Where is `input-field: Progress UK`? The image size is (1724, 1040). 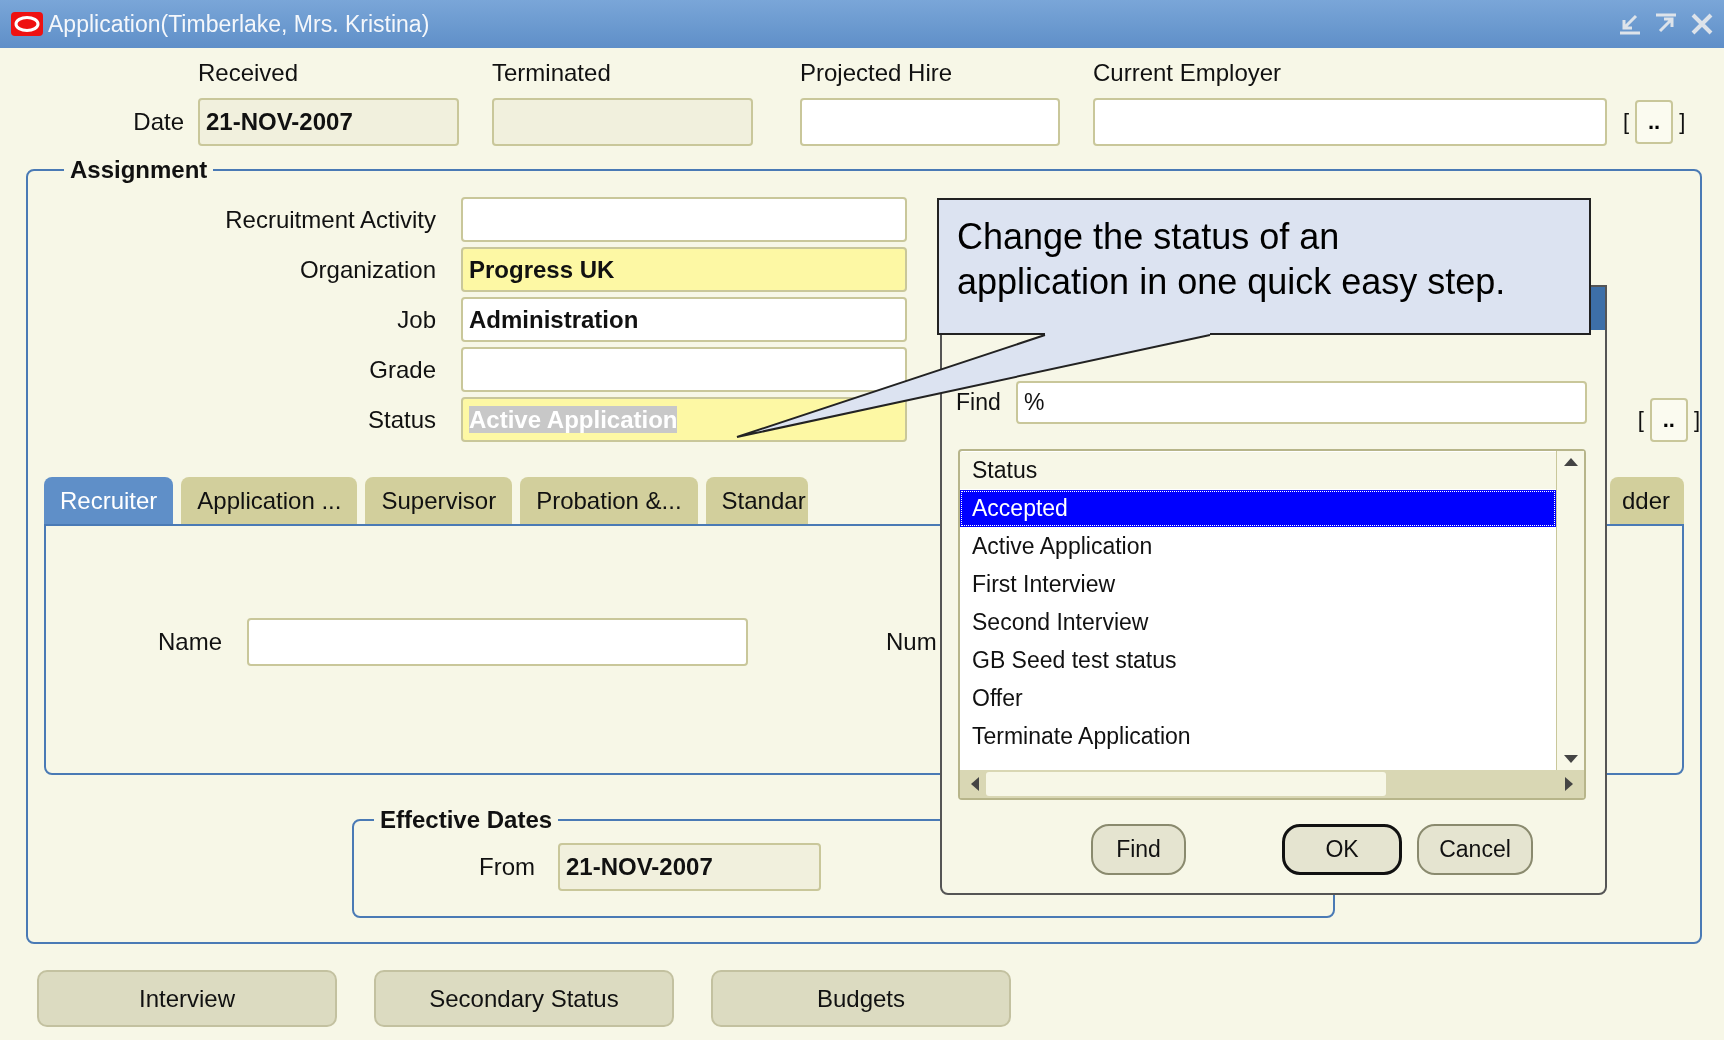 input-field: Progress UK is located at coordinates (684, 269).